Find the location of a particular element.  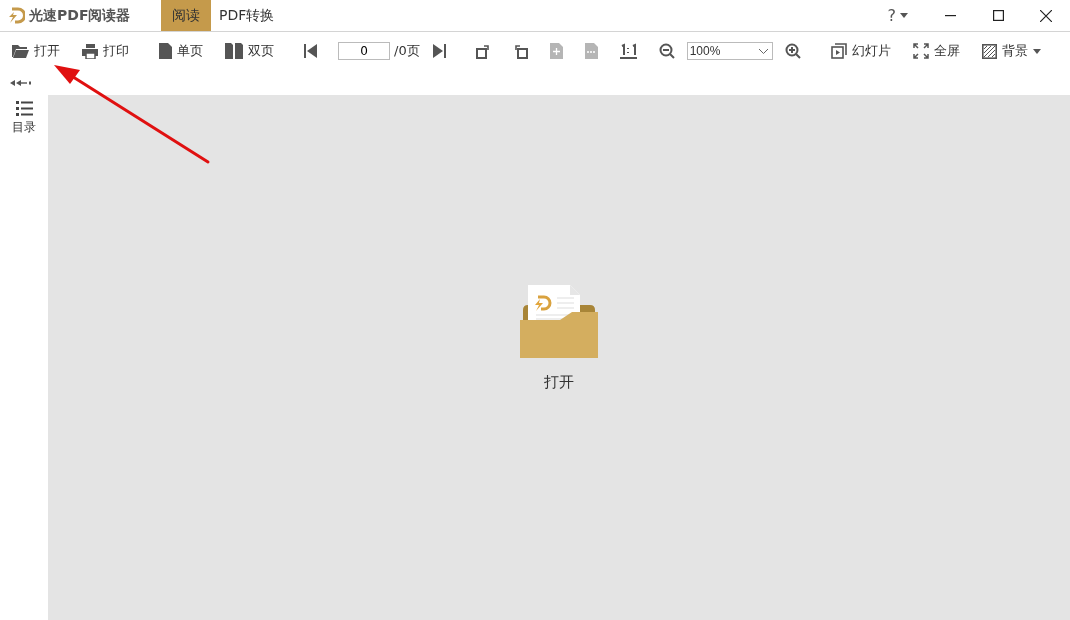

zoom-select: 100% is located at coordinates (729, 51).